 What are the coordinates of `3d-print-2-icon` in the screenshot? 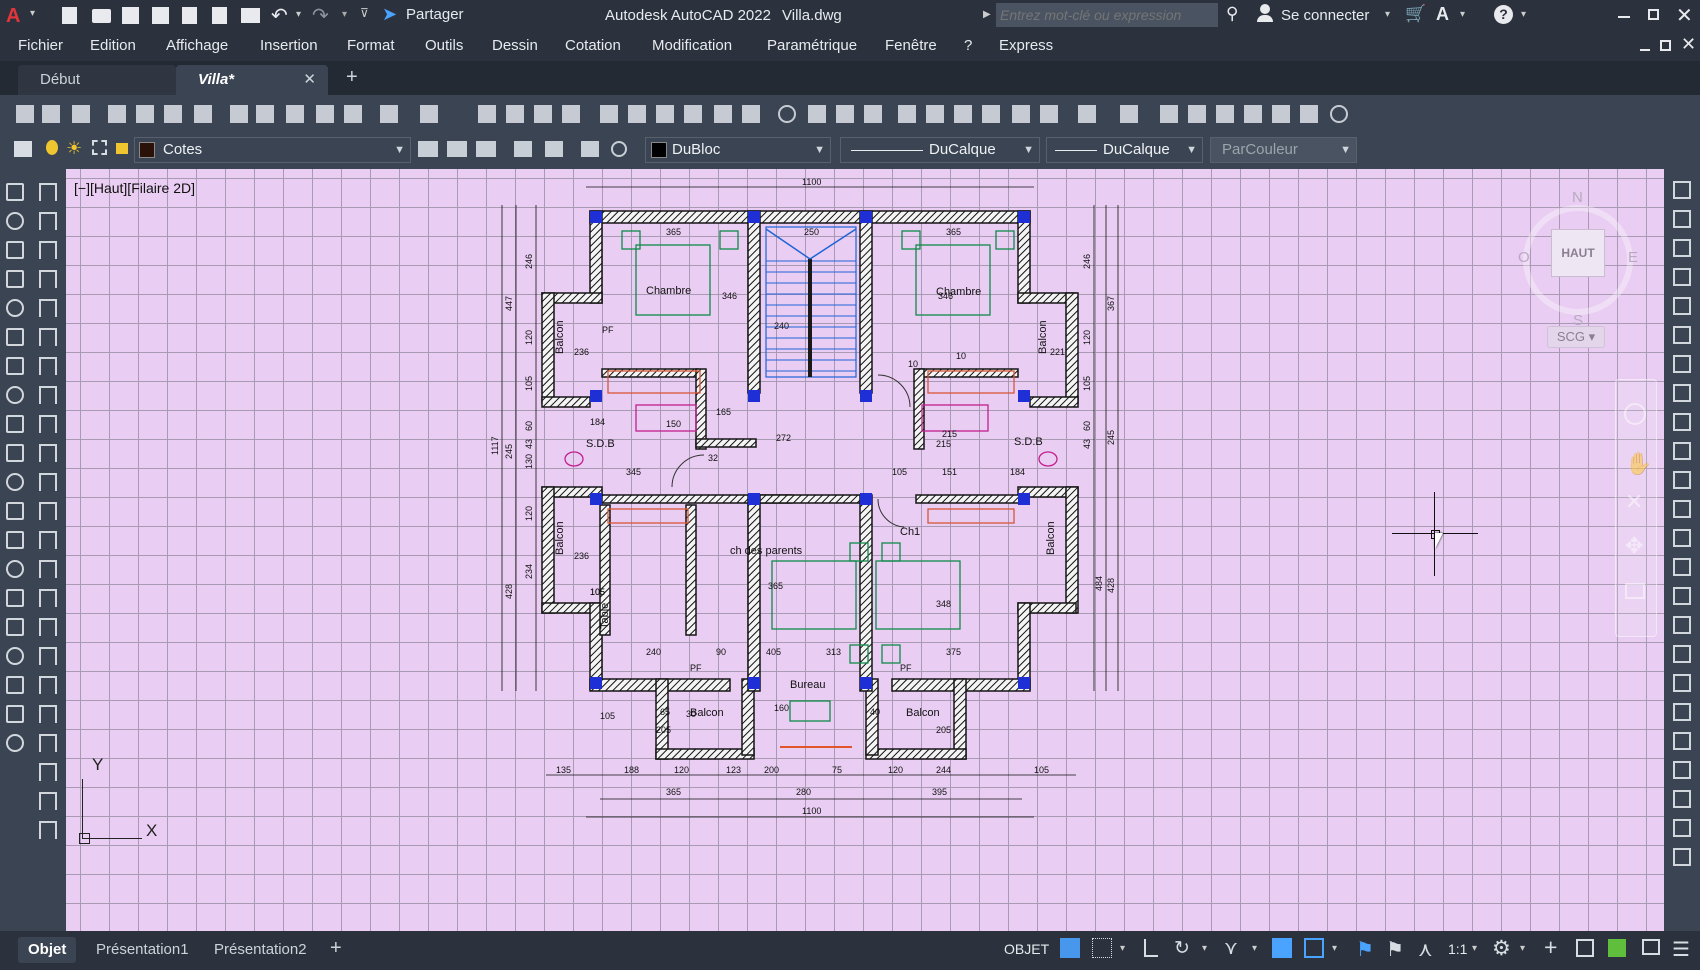 It's located at (991, 114).